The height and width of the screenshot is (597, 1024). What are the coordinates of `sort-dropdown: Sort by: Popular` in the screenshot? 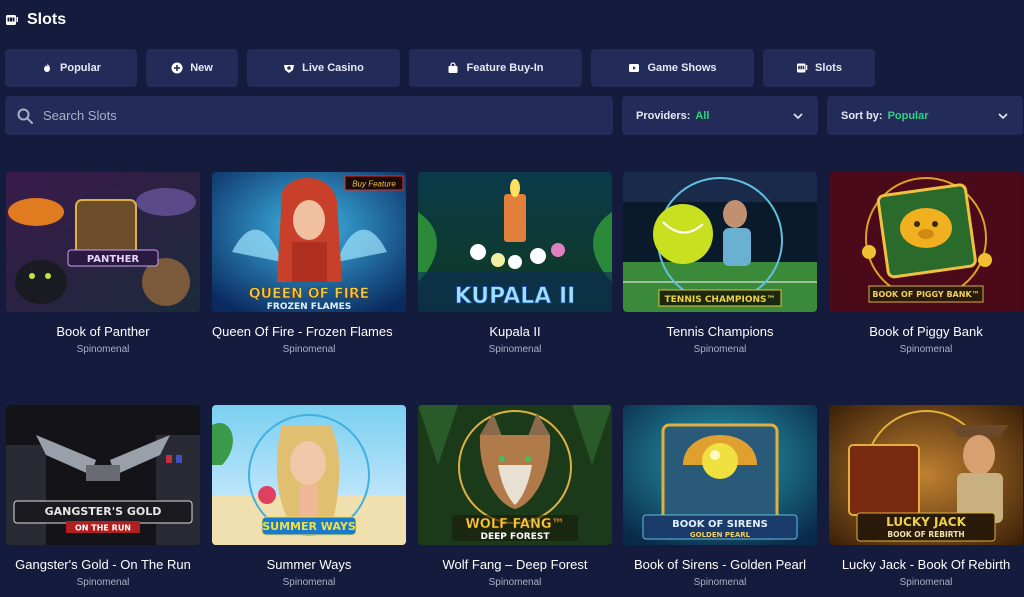 It's located at (925, 115).